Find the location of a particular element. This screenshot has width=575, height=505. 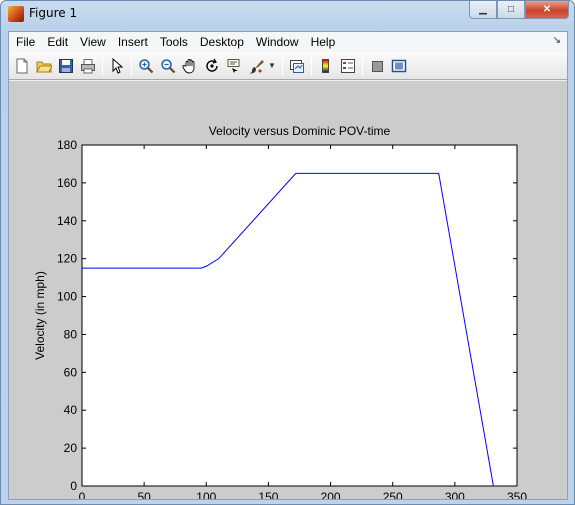

x-tick-label: 350 is located at coordinates (517, 494).